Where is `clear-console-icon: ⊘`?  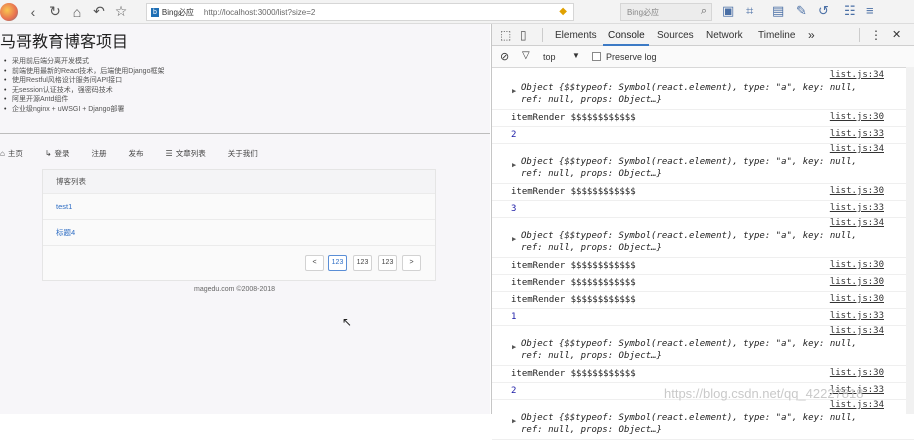
clear-console-icon: ⊘ is located at coordinates (504, 56).